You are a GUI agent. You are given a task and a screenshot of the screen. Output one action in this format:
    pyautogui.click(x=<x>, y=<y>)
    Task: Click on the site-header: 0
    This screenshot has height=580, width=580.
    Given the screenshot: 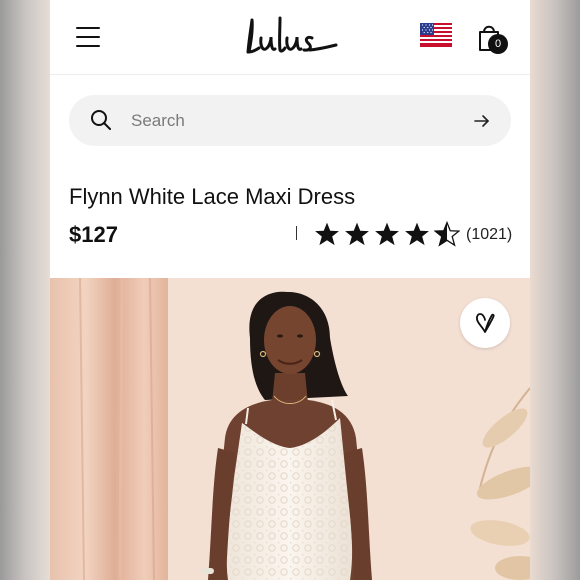 What is the action you would take?
    pyautogui.click(x=290, y=37)
    